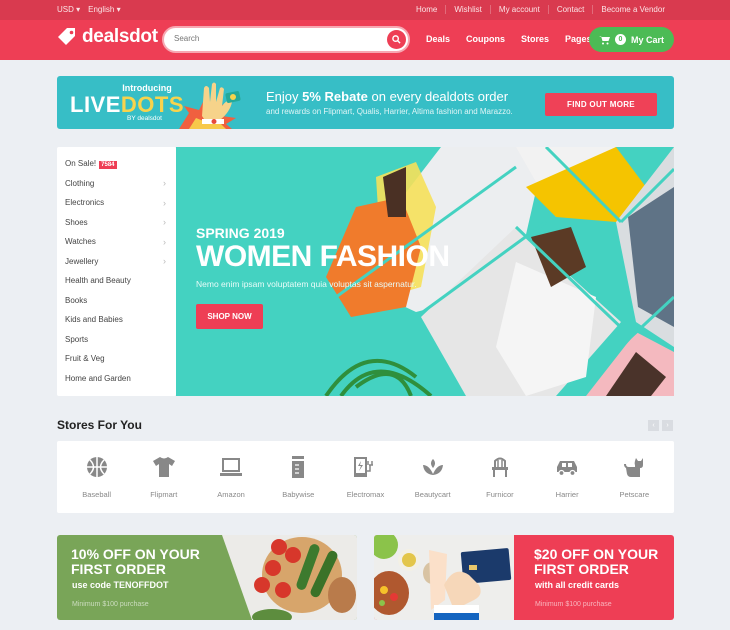  Describe the element at coordinates (274, 38) in the screenshot. I see `search-input` at that location.